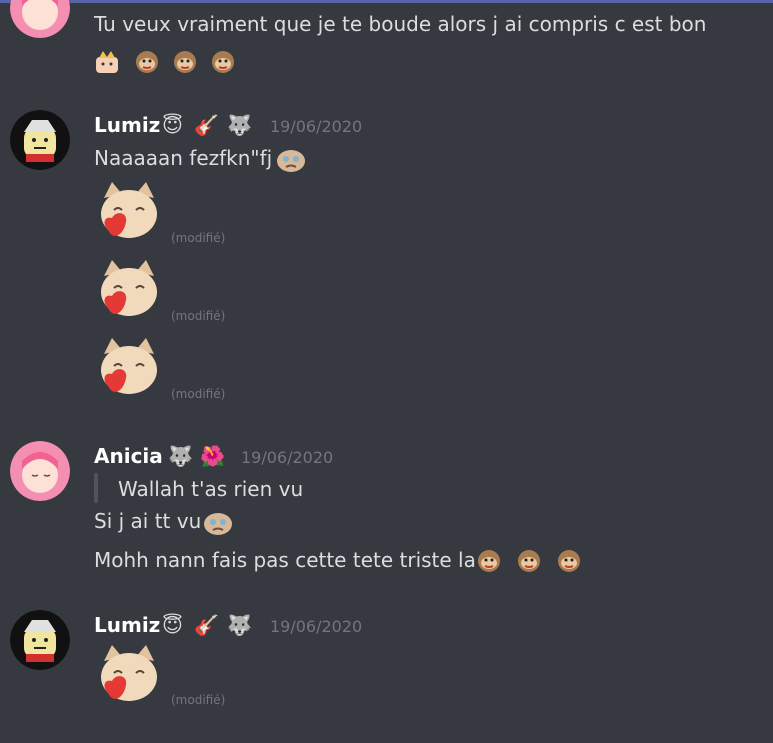 The height and width of the screenshot is (743, 773). I want to click on message-text: Si j ai tt vu, so click(148, 521).